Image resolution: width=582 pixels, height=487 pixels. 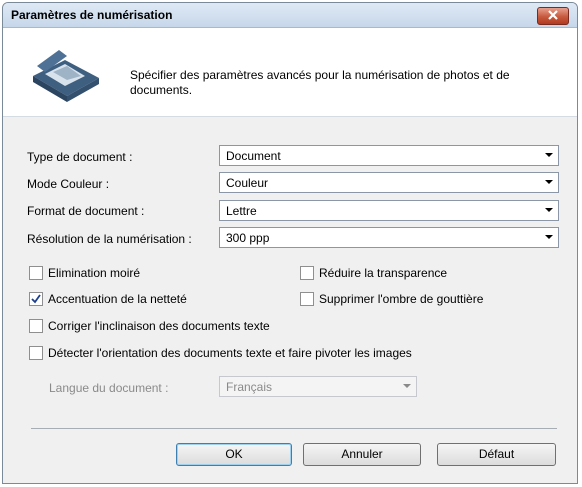 What do you see at coordinates (247, 183) in the screenshot?
I see `color-mode-value: Couleur` at bounding box center [247, 183].